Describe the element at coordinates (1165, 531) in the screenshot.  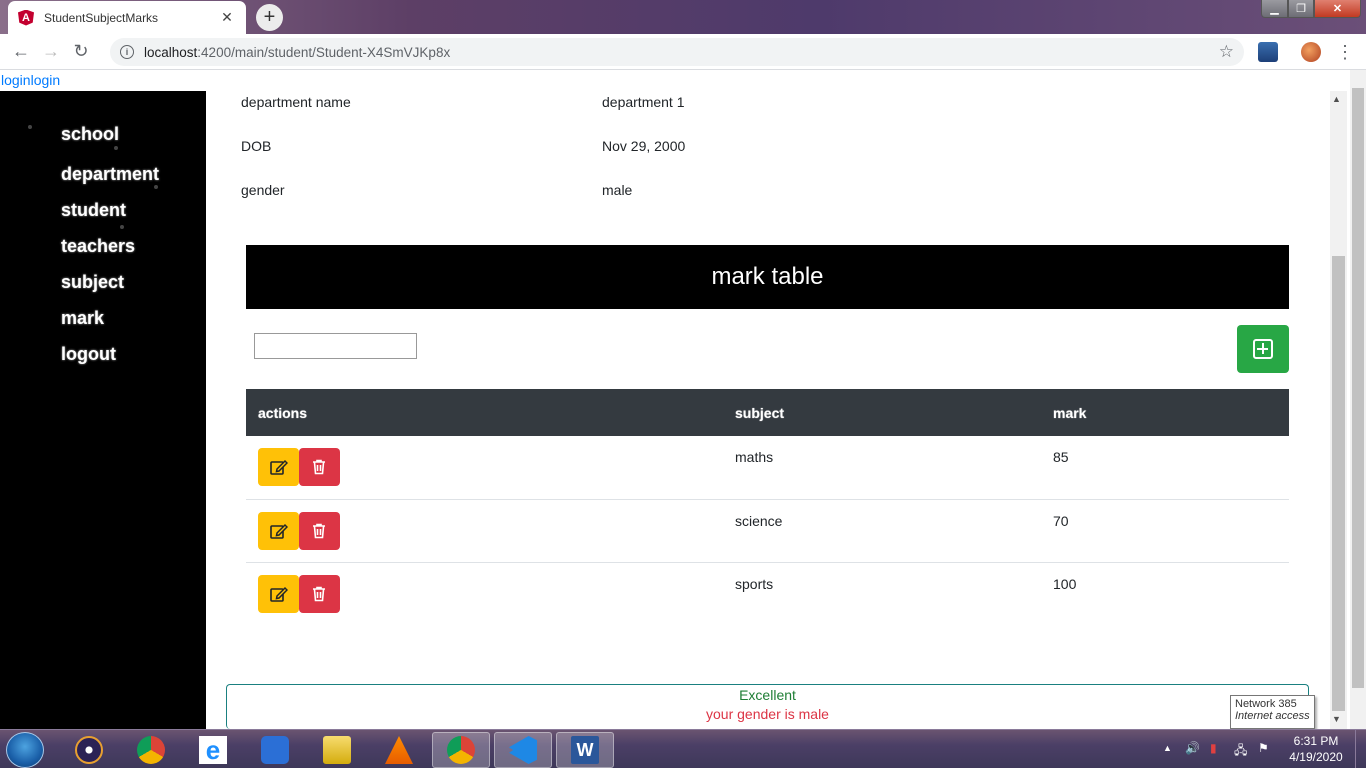
I see `mark-cell: 70` at that location.